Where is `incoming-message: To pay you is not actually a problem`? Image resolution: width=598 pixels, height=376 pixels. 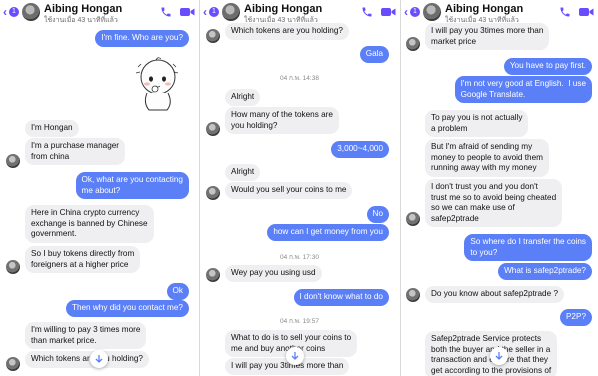 incoming-message: To pay you is not actually a problem is located at coordinates (477, 123).